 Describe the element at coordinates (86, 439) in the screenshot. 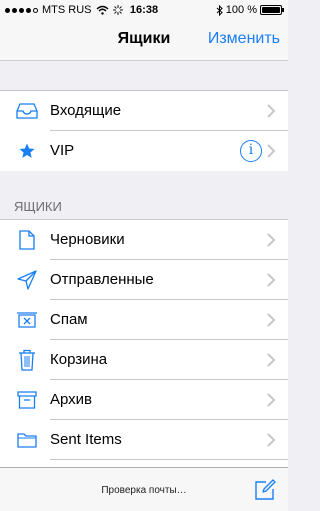

I see `mailbox-label: Sent Items` at that location.